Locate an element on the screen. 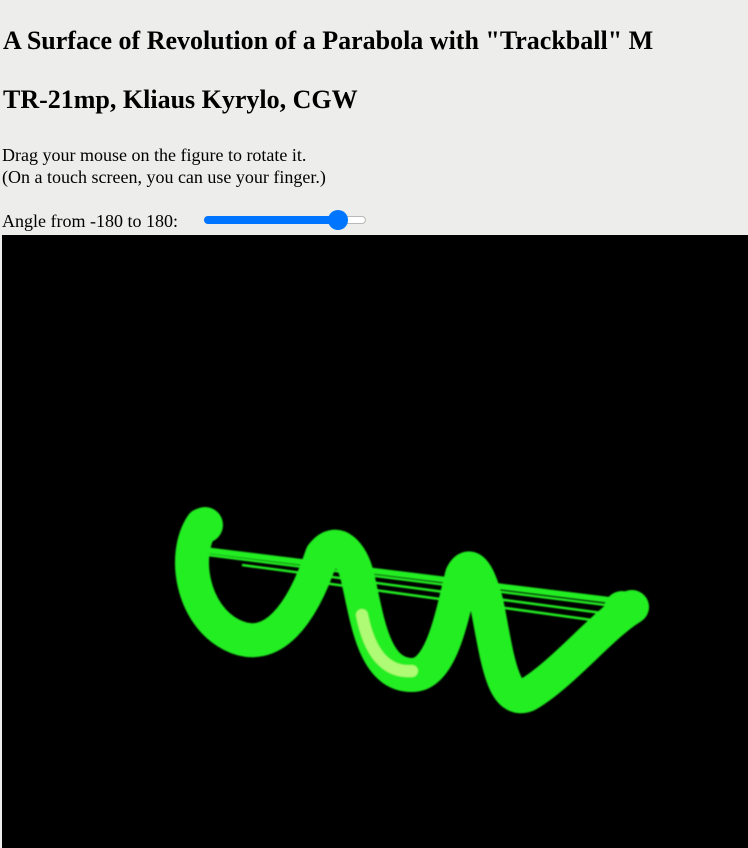  coil-start-bulb is located at coordinates (205, 525).